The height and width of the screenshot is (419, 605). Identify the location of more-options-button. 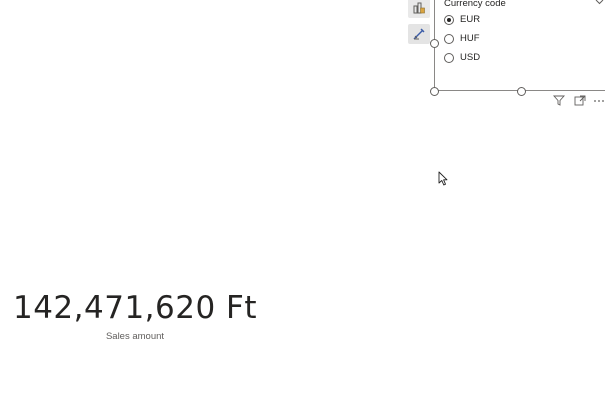
(599, 100).